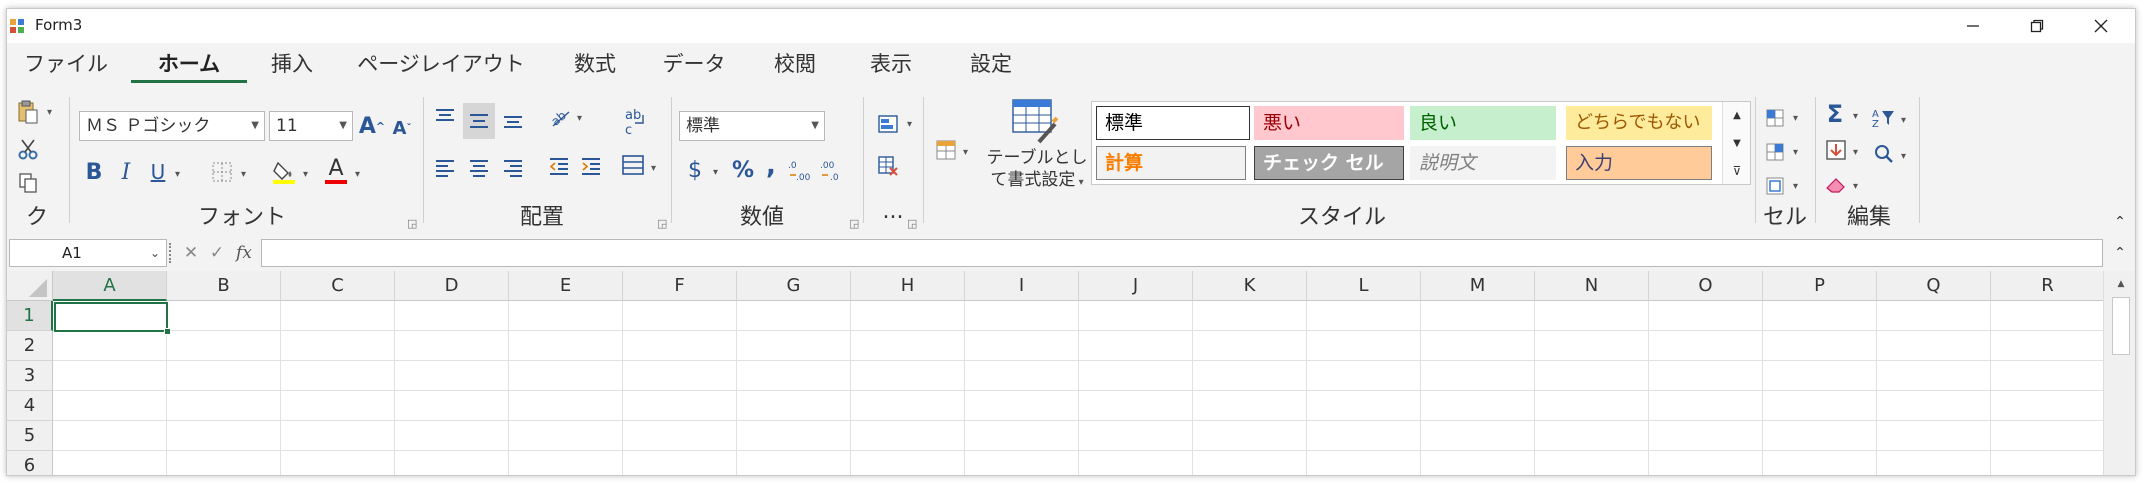 This screenshot has width=2144, height=484. What do you see at coordinates (155, 253) in the screenshot?
I see `name-box-dropdown-icon: ⌄` at bounding box center [155, 253].